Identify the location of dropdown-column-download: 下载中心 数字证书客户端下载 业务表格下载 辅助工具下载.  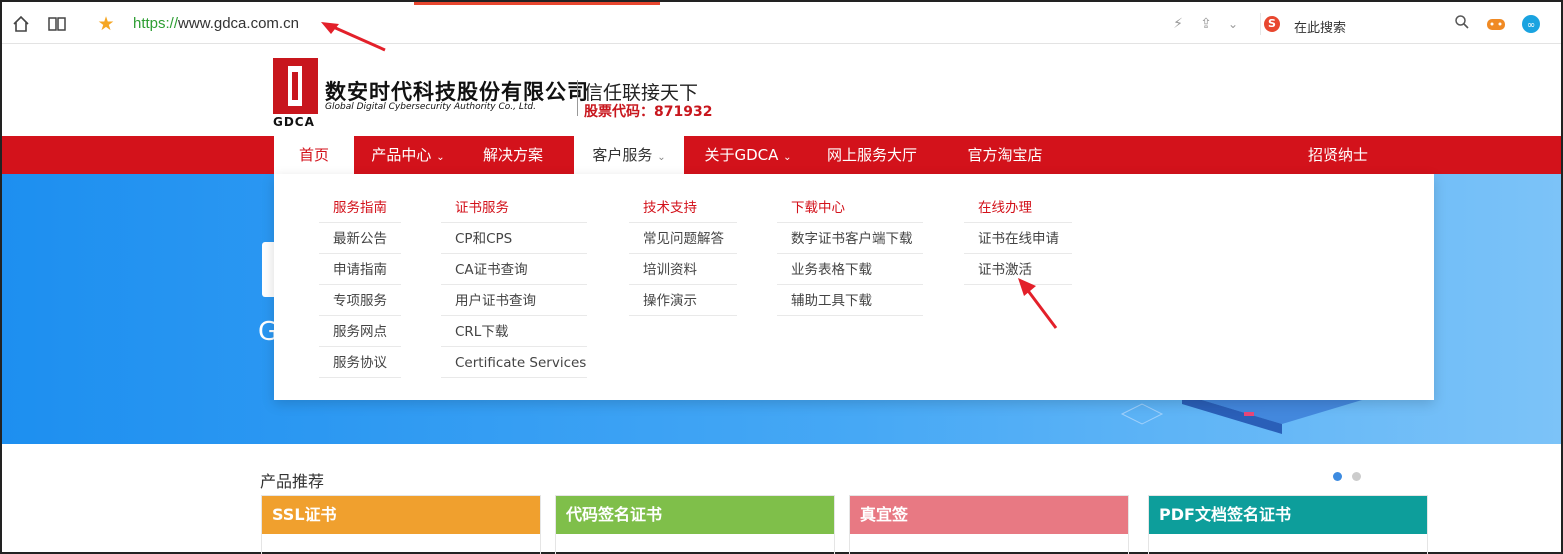
(850, 254).